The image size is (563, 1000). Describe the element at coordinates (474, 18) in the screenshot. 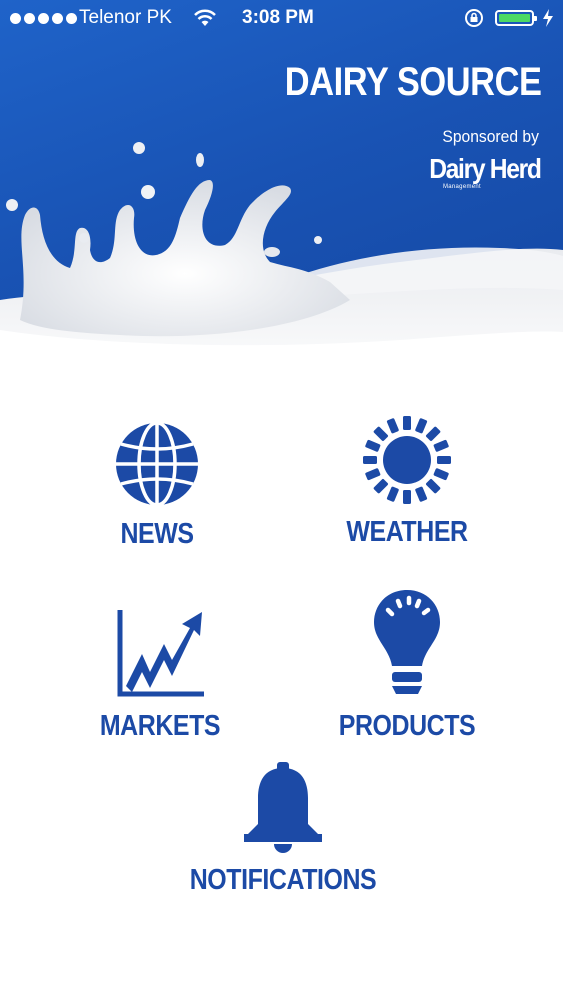

I see `rotation-lock-icon` at that location.